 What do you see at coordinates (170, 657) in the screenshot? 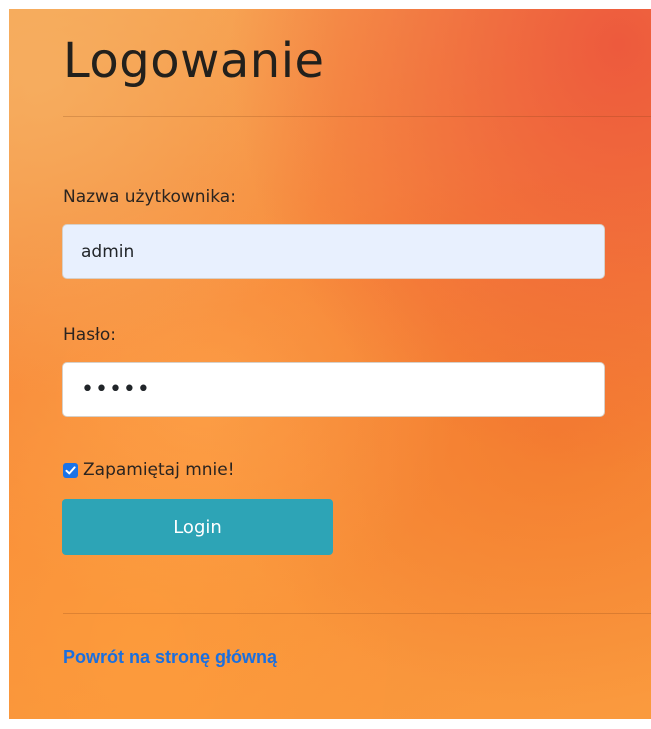
I see `home-link: Powrót na stronę główną` at bounding box center [170, 657].